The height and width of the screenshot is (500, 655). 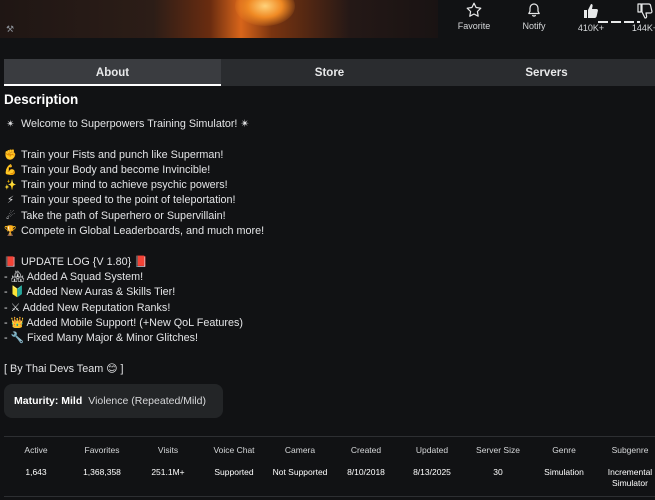 What do you see at coordinates (116, 169) in the screenshot?
I see `description-text: Train your Body and become Invincible!` at bounding box center [116, 169].